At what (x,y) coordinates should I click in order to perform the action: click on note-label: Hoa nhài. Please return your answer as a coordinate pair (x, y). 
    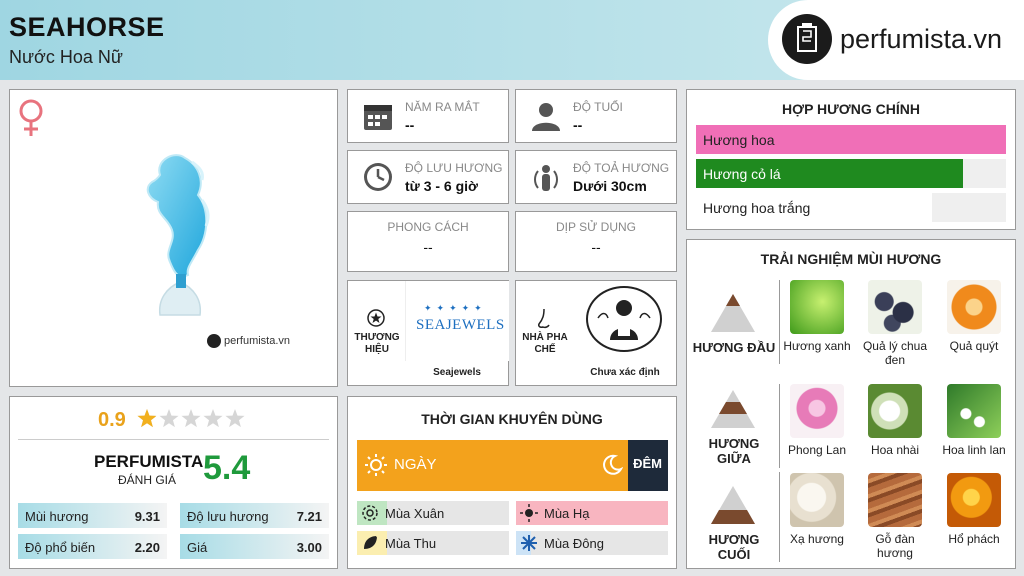
    Looking at the image, I should click on (895, 450).